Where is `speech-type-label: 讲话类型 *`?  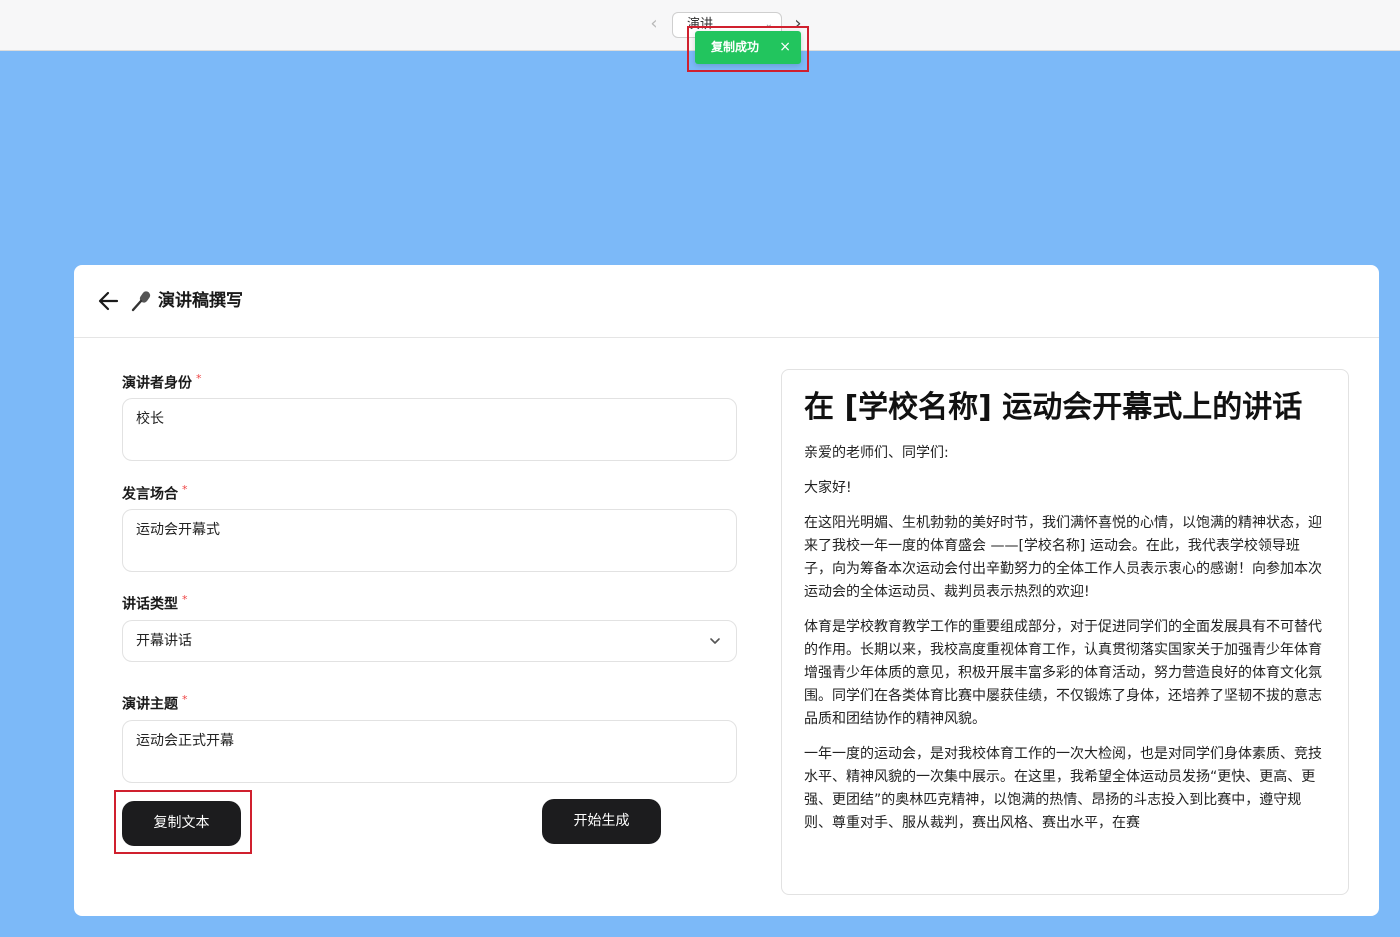 speech-type-label: 讲话类型 * is located at coordinates (155, 602).